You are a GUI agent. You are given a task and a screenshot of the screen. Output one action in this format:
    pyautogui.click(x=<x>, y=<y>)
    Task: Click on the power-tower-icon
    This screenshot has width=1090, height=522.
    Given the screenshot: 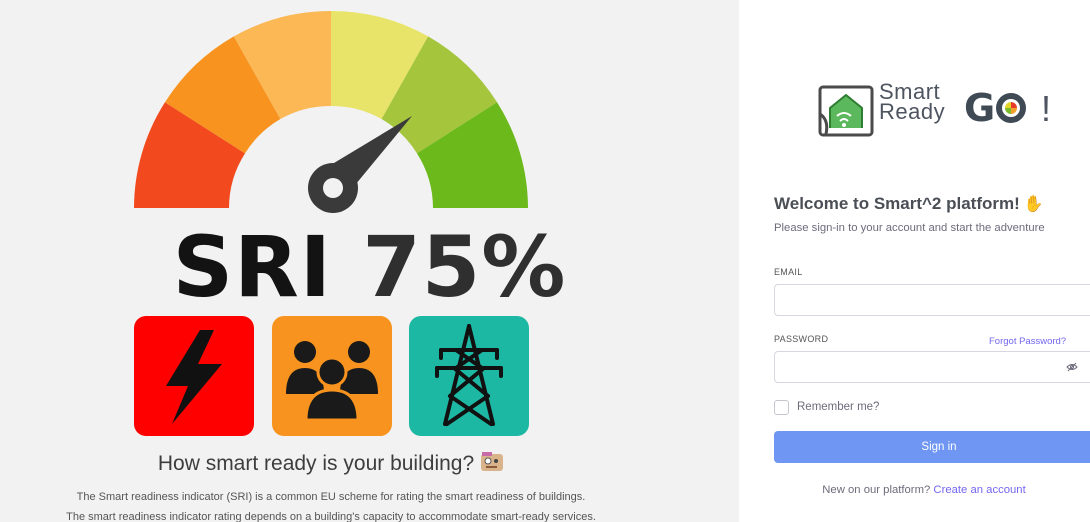 What is the action you would take?
    pyautogui.click(x=469, y=375)
    